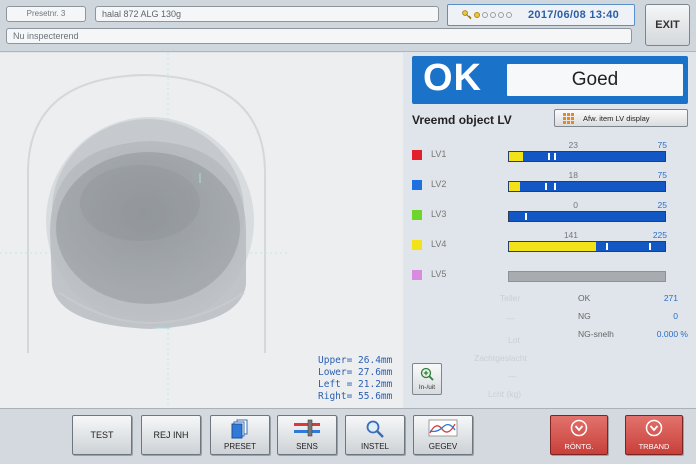 This screenshot has height=464, width=696. Describe the element at coordinates (427, 374) in the screenshot. I see `magnifier-plus-icon` at that location.